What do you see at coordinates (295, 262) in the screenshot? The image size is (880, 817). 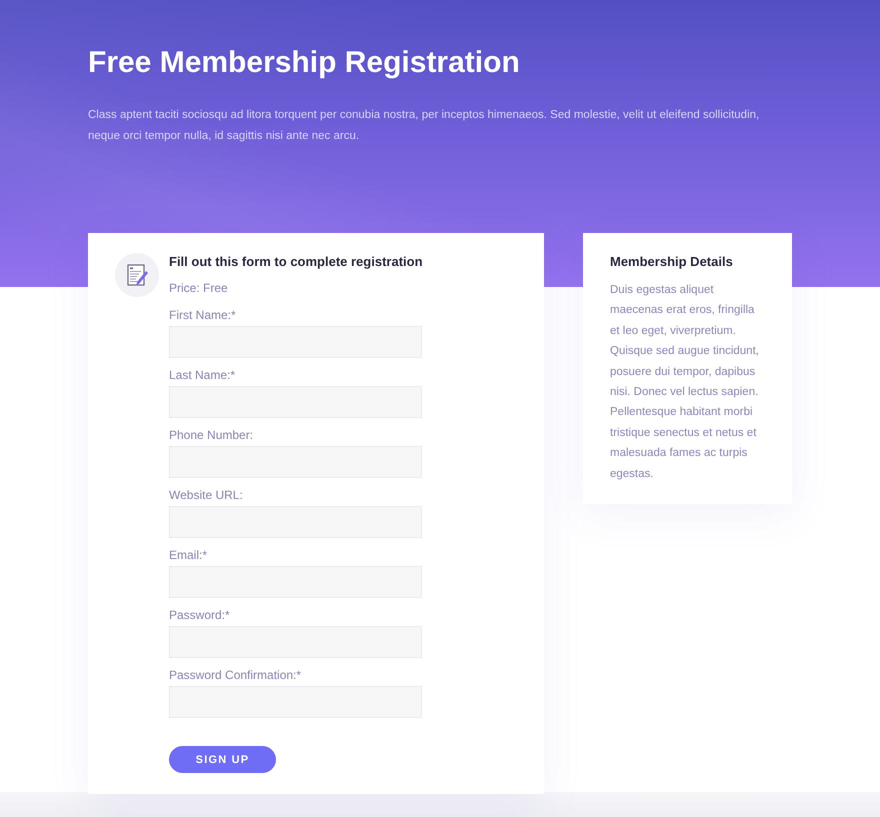 I see `form-title: Fill out this form to complete registration` at bounding box center [295, 262].